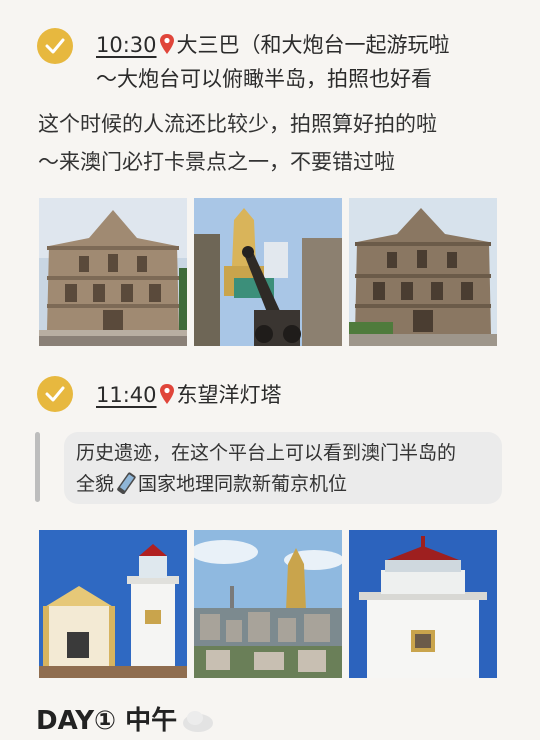 Image resolution: width=540 pixels, height=740 pixels. Describe the element at coordinates (266, 453) in the screenshot. I see `quote-line-1: 历史遗迹，在这个平台上可以看到澳门半岛的` at that location.